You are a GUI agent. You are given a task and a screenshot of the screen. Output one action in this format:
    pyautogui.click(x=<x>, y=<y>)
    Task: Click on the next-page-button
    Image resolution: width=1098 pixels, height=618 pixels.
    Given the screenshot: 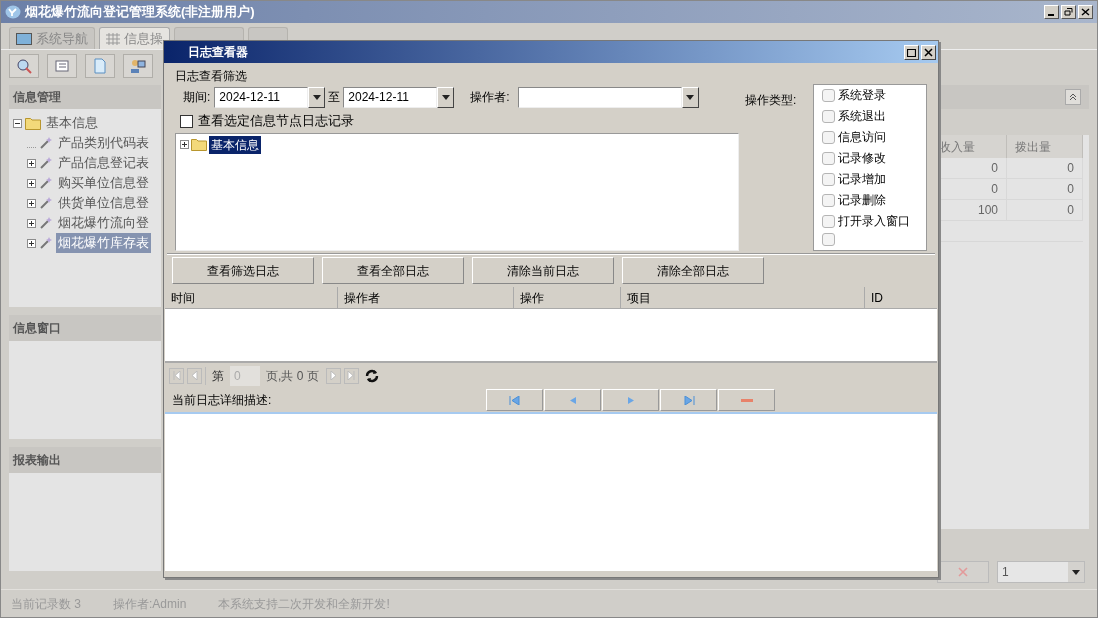 What is the action you would take?
    pyautogui.click(x=333, y=375)
    